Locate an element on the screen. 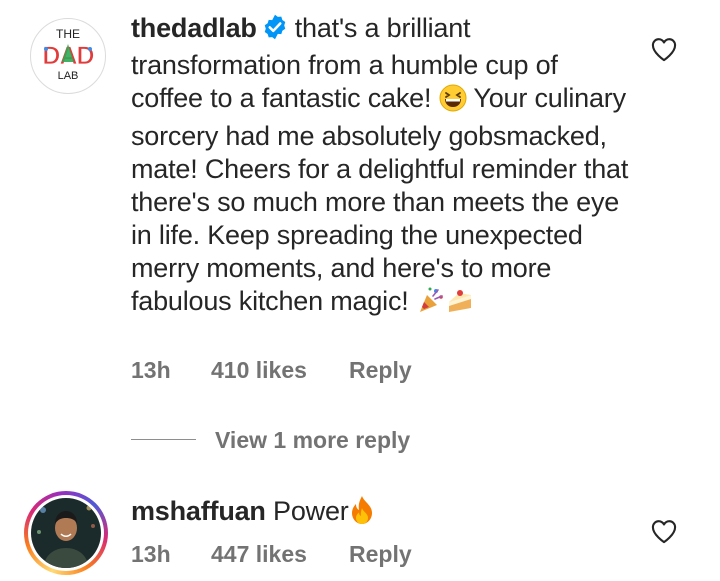 Image resolution: width=720 pixels, height=581 pixels. fire-emoji is located at coordinates (362, 514).